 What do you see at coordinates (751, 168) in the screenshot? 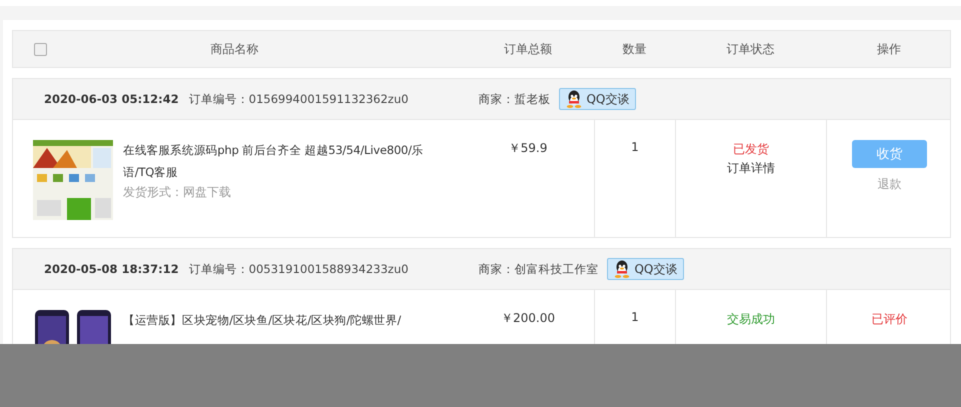
I see `order-details-link: 订单详情` at bounding box center [751, 168].